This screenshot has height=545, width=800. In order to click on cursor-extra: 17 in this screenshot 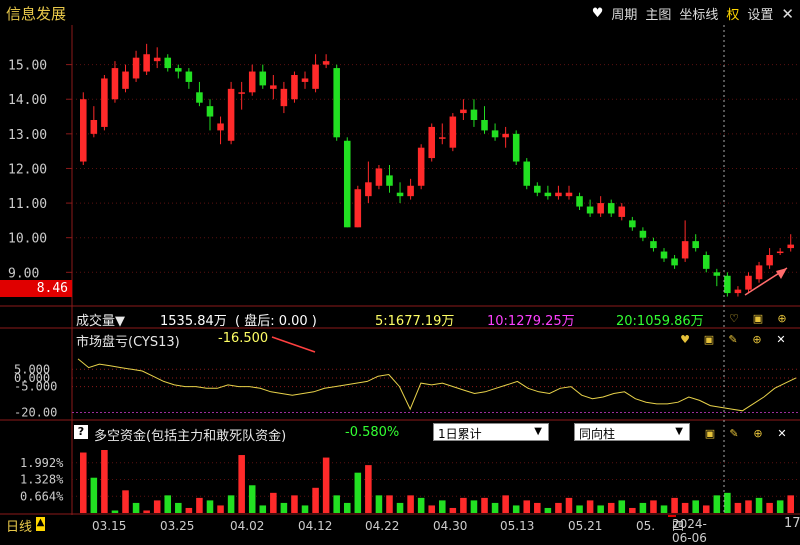, I will do `click(792, 523)`.